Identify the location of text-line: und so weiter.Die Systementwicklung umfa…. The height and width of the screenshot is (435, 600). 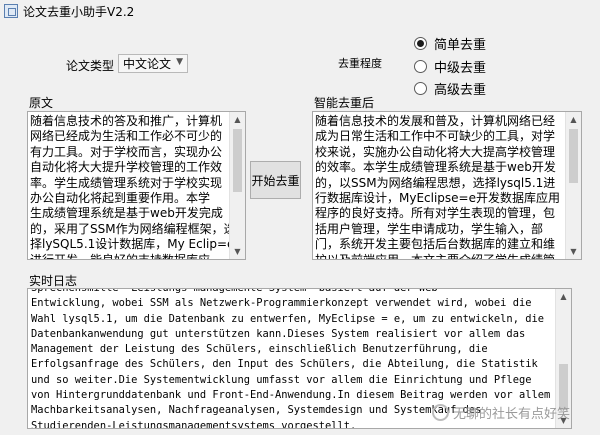
(281, 379).